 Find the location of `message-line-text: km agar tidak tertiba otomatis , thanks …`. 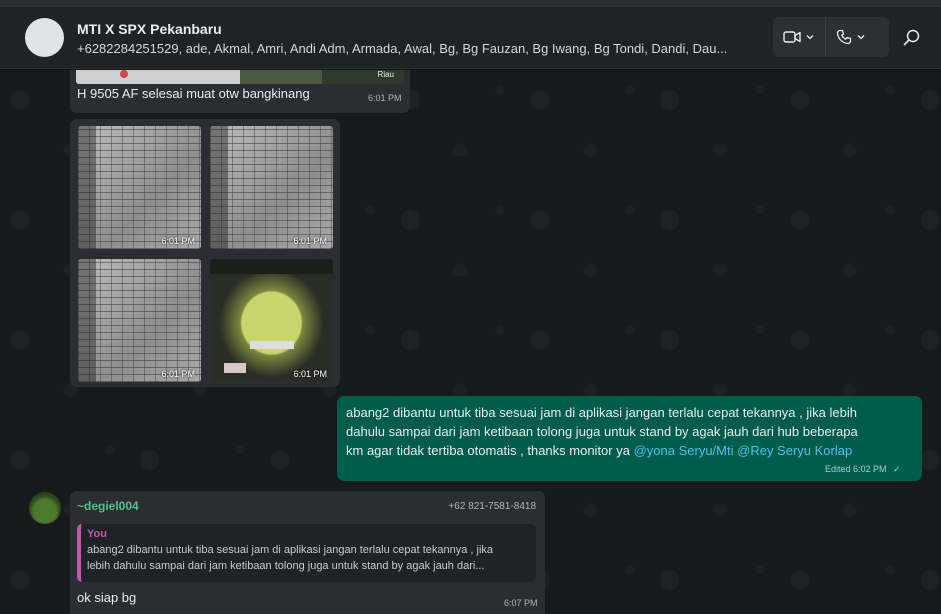

message-line-text: km agar tidak tertiba otomatis , thanks … is located at coordinates (488, 450).